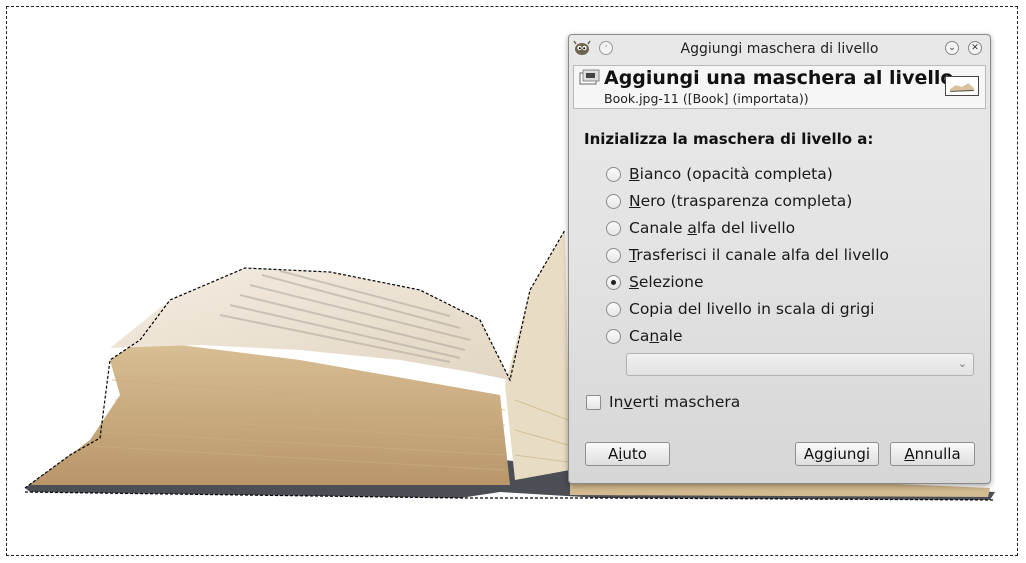 The height and width of the screenshot is (563, 1026). I want to click on window-menu-button: ·, so click(606, 48).